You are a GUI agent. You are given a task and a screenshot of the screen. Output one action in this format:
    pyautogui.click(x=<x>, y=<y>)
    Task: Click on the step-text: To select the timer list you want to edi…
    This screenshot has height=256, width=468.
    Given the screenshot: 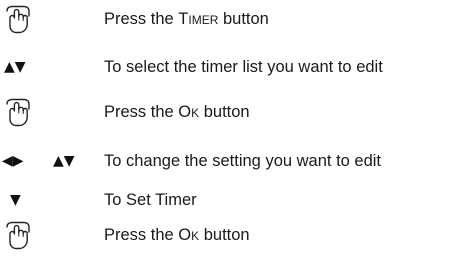 What is the action you would take?
    pyautogui.click(x=243, y=67)
    